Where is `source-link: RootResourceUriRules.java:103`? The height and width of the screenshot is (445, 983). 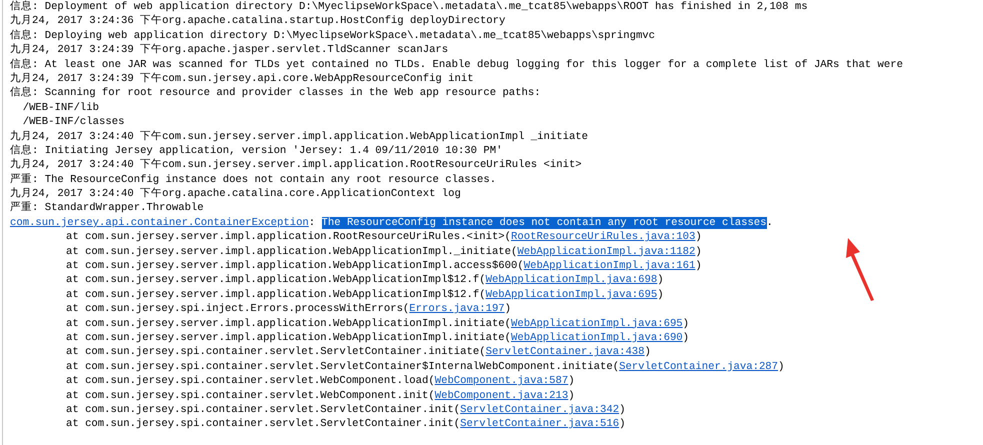
source-link: RootResourceUriRules.java:103 is located at coordinates (603, 237).